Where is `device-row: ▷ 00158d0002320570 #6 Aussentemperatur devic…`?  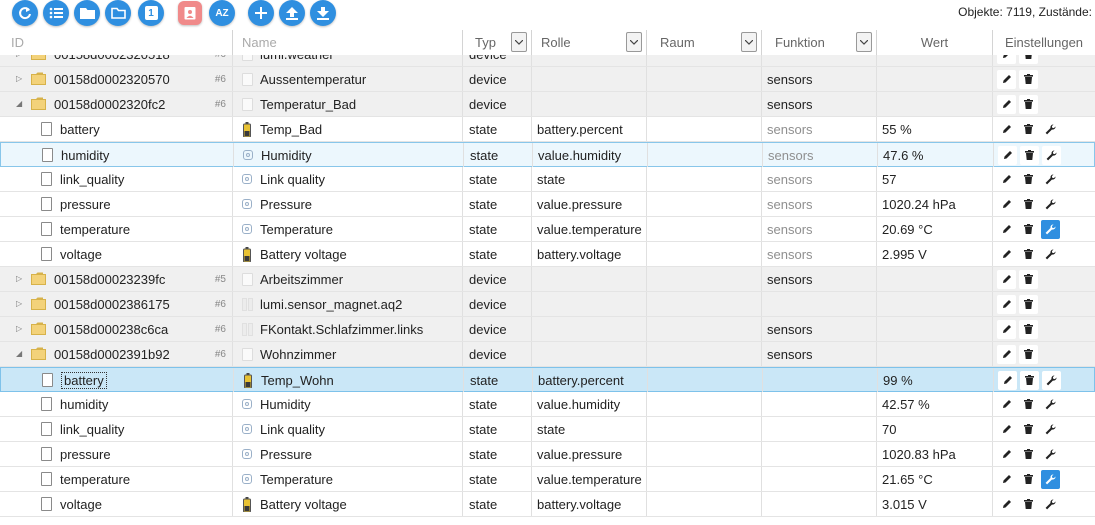
device-row: ▷ 00158d0002320570 #6 Aussentemperatur devic… is located at coordinates (547, 79).